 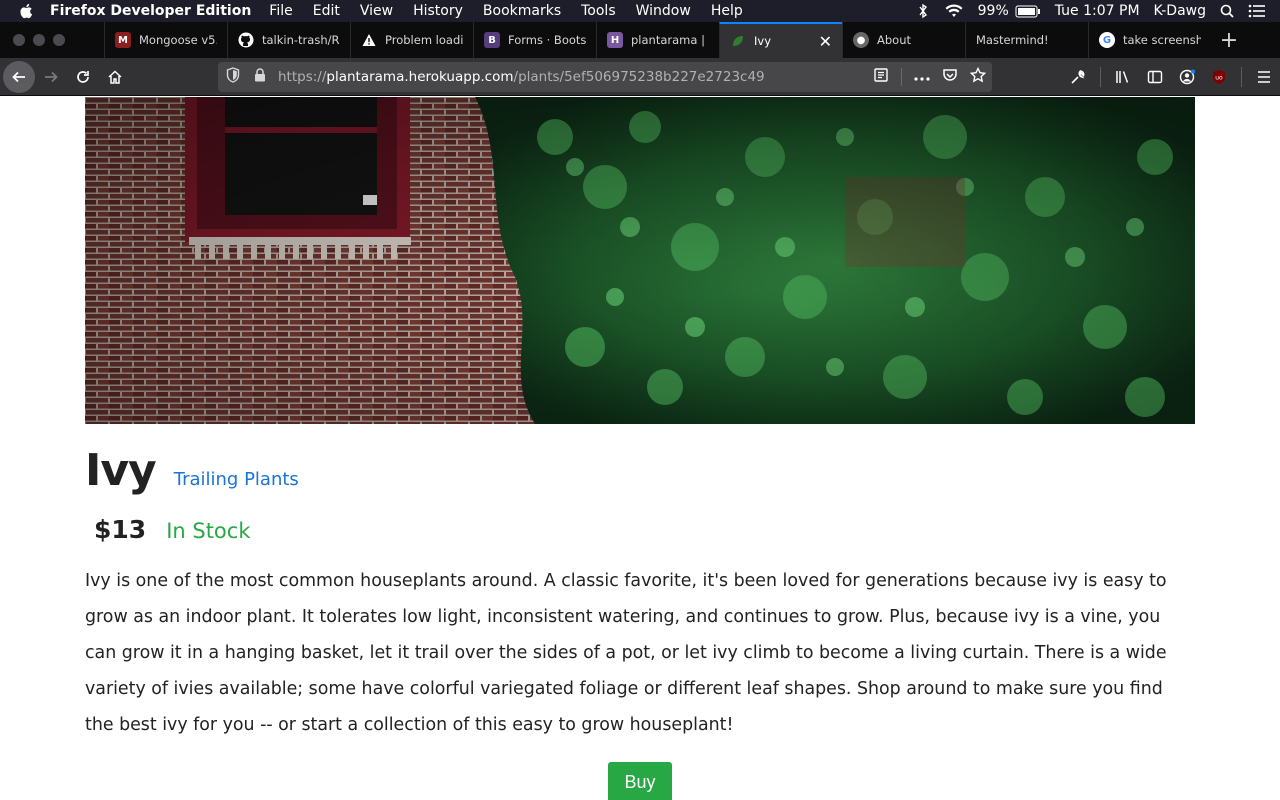 What do you see at coordinates (121, 470) in the screenshot?
I see `plant-name: Ivy` at bounding box center [121, 470].